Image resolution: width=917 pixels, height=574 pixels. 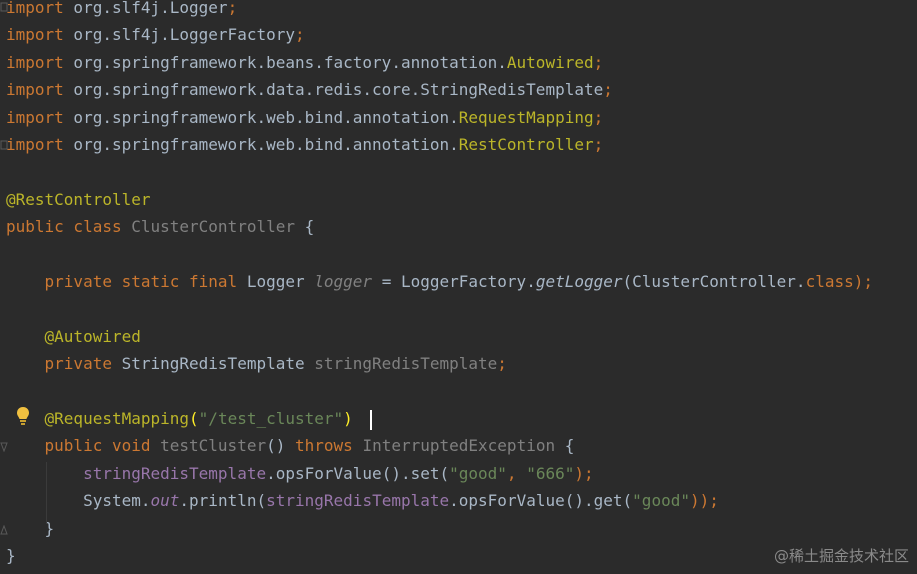 What do you see at coordinates (69, 227) in the screenshot?
I see `code-token: public class` at bounding box center [69, 227].